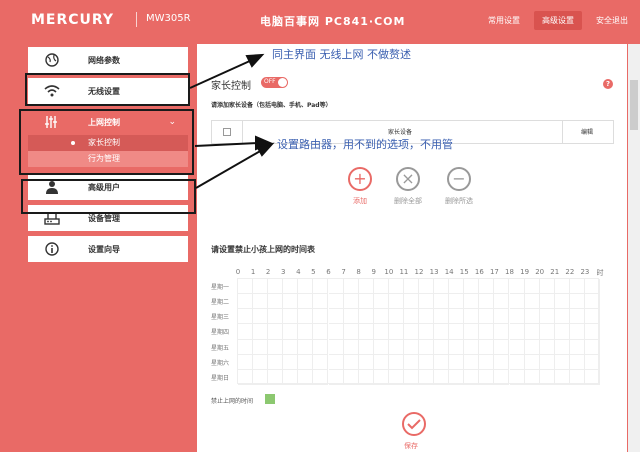 Image resolution: width=640 pixels, height=452 pixels. Describe the element at coordinates (634, 105) in the screenshot. I see `scrollbar-thumb` at that location.